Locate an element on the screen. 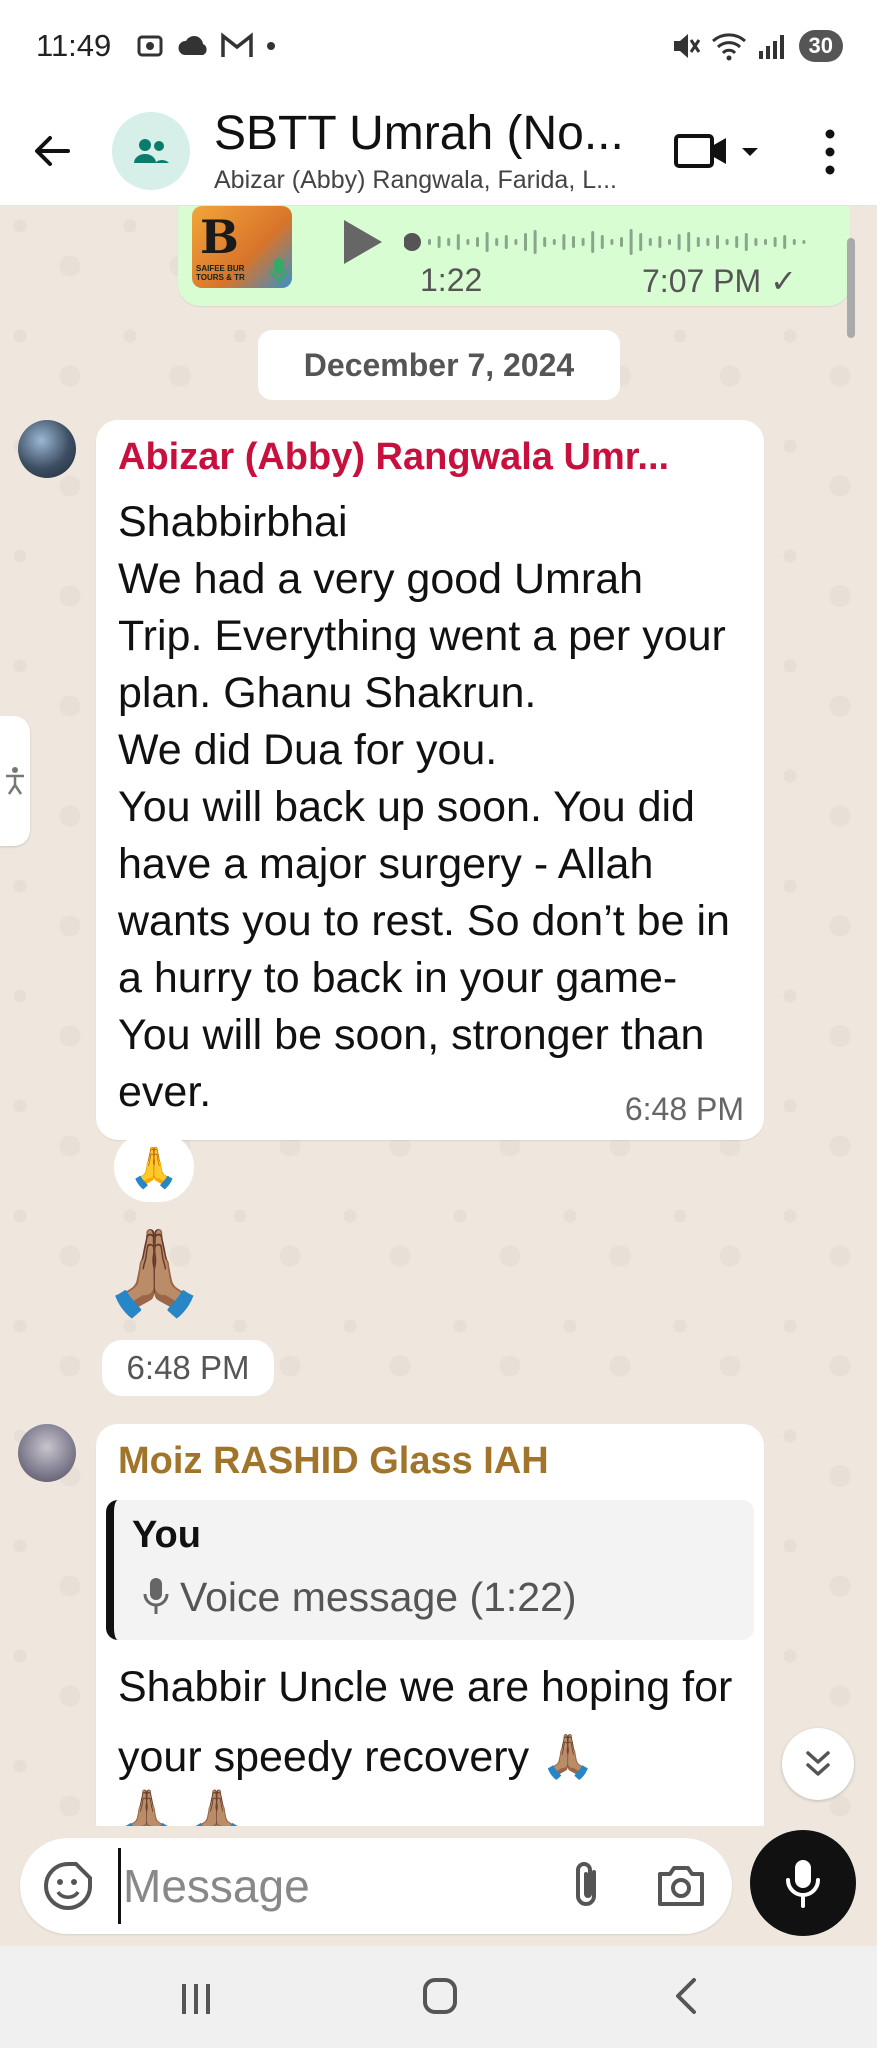 The image size is (877, 2048). scrollbar-thumb is located at coordinates (851, 288).